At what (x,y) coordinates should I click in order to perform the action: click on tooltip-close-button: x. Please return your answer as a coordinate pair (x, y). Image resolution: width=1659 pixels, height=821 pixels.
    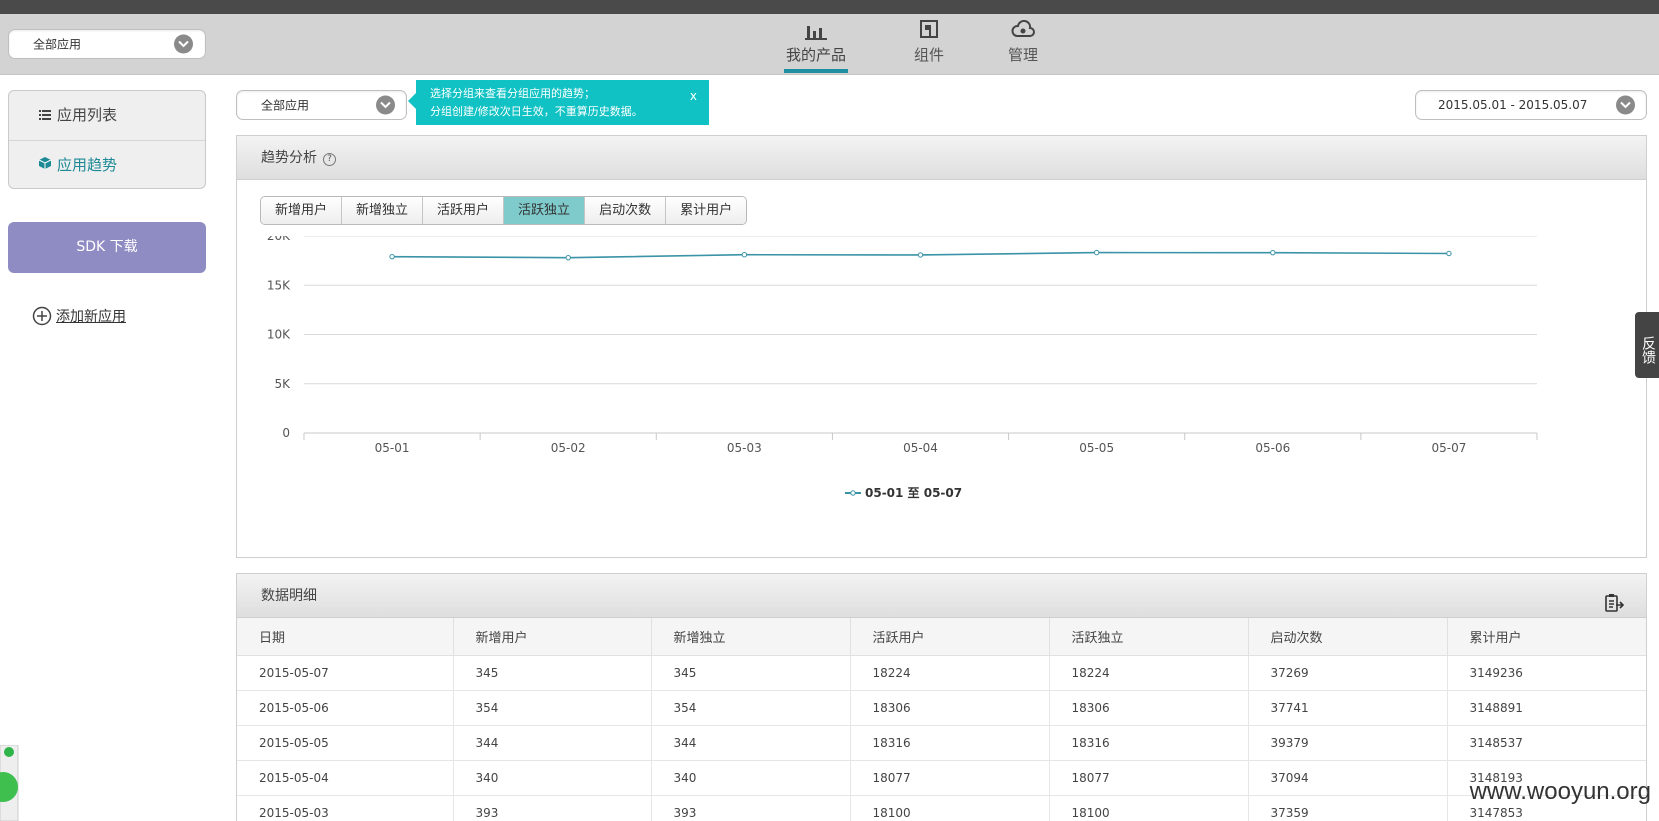
    Looking at the image, I should click on (693, 96).